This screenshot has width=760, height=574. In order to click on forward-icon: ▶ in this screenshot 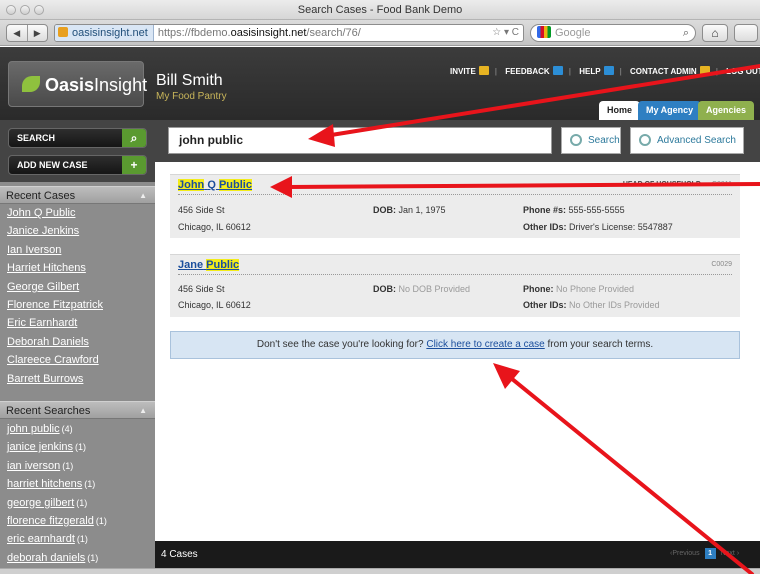, I will do `click(38, 33)`.